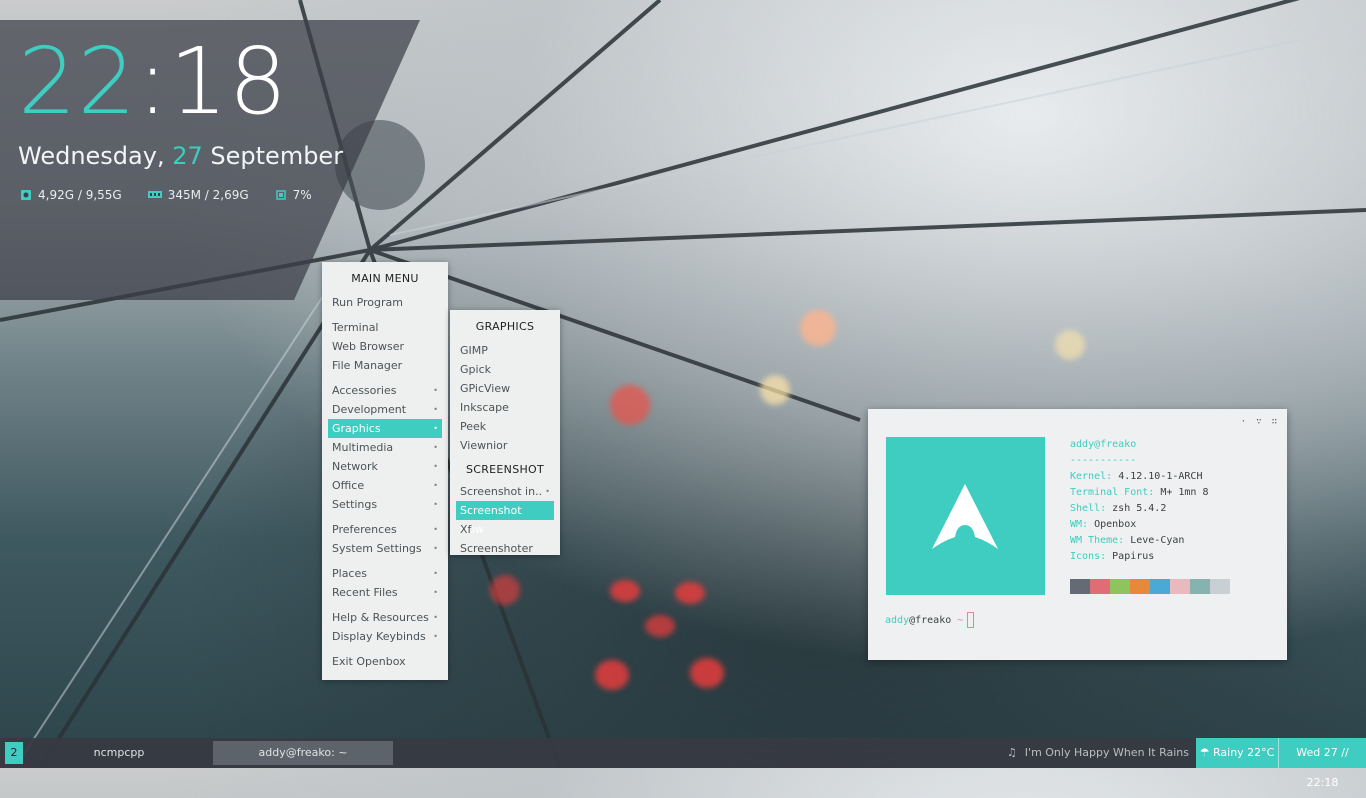  I want to click on info-value: zsh 5.4.2, so click(1139, 508).